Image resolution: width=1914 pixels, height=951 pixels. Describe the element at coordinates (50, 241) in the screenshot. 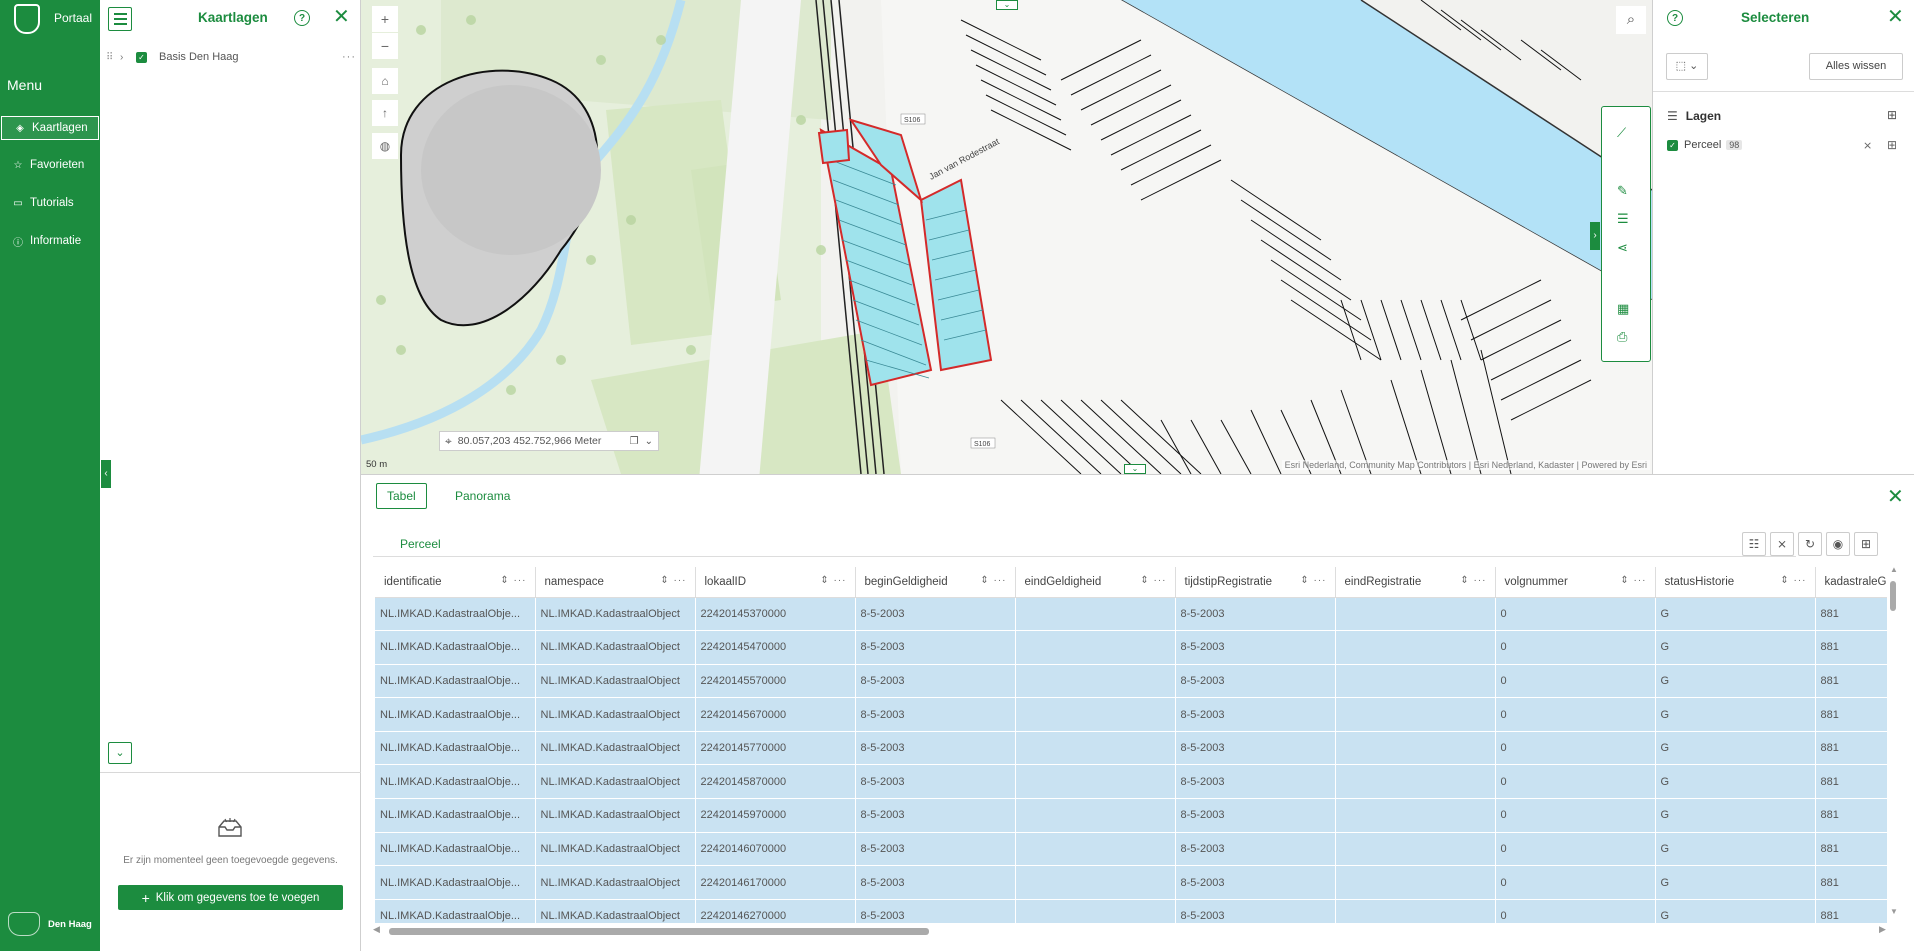

I see `nav-item-informatie: ⓘ Informatie` at that location.